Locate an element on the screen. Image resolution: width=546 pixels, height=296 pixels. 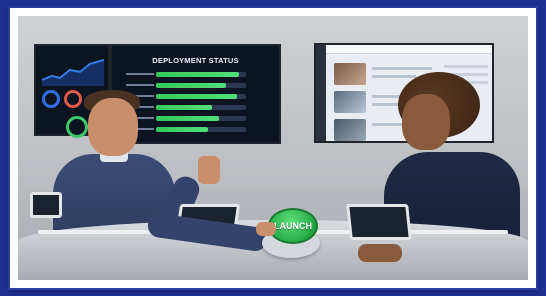
thumbs-up-hand is located at coordinates (209, 170).